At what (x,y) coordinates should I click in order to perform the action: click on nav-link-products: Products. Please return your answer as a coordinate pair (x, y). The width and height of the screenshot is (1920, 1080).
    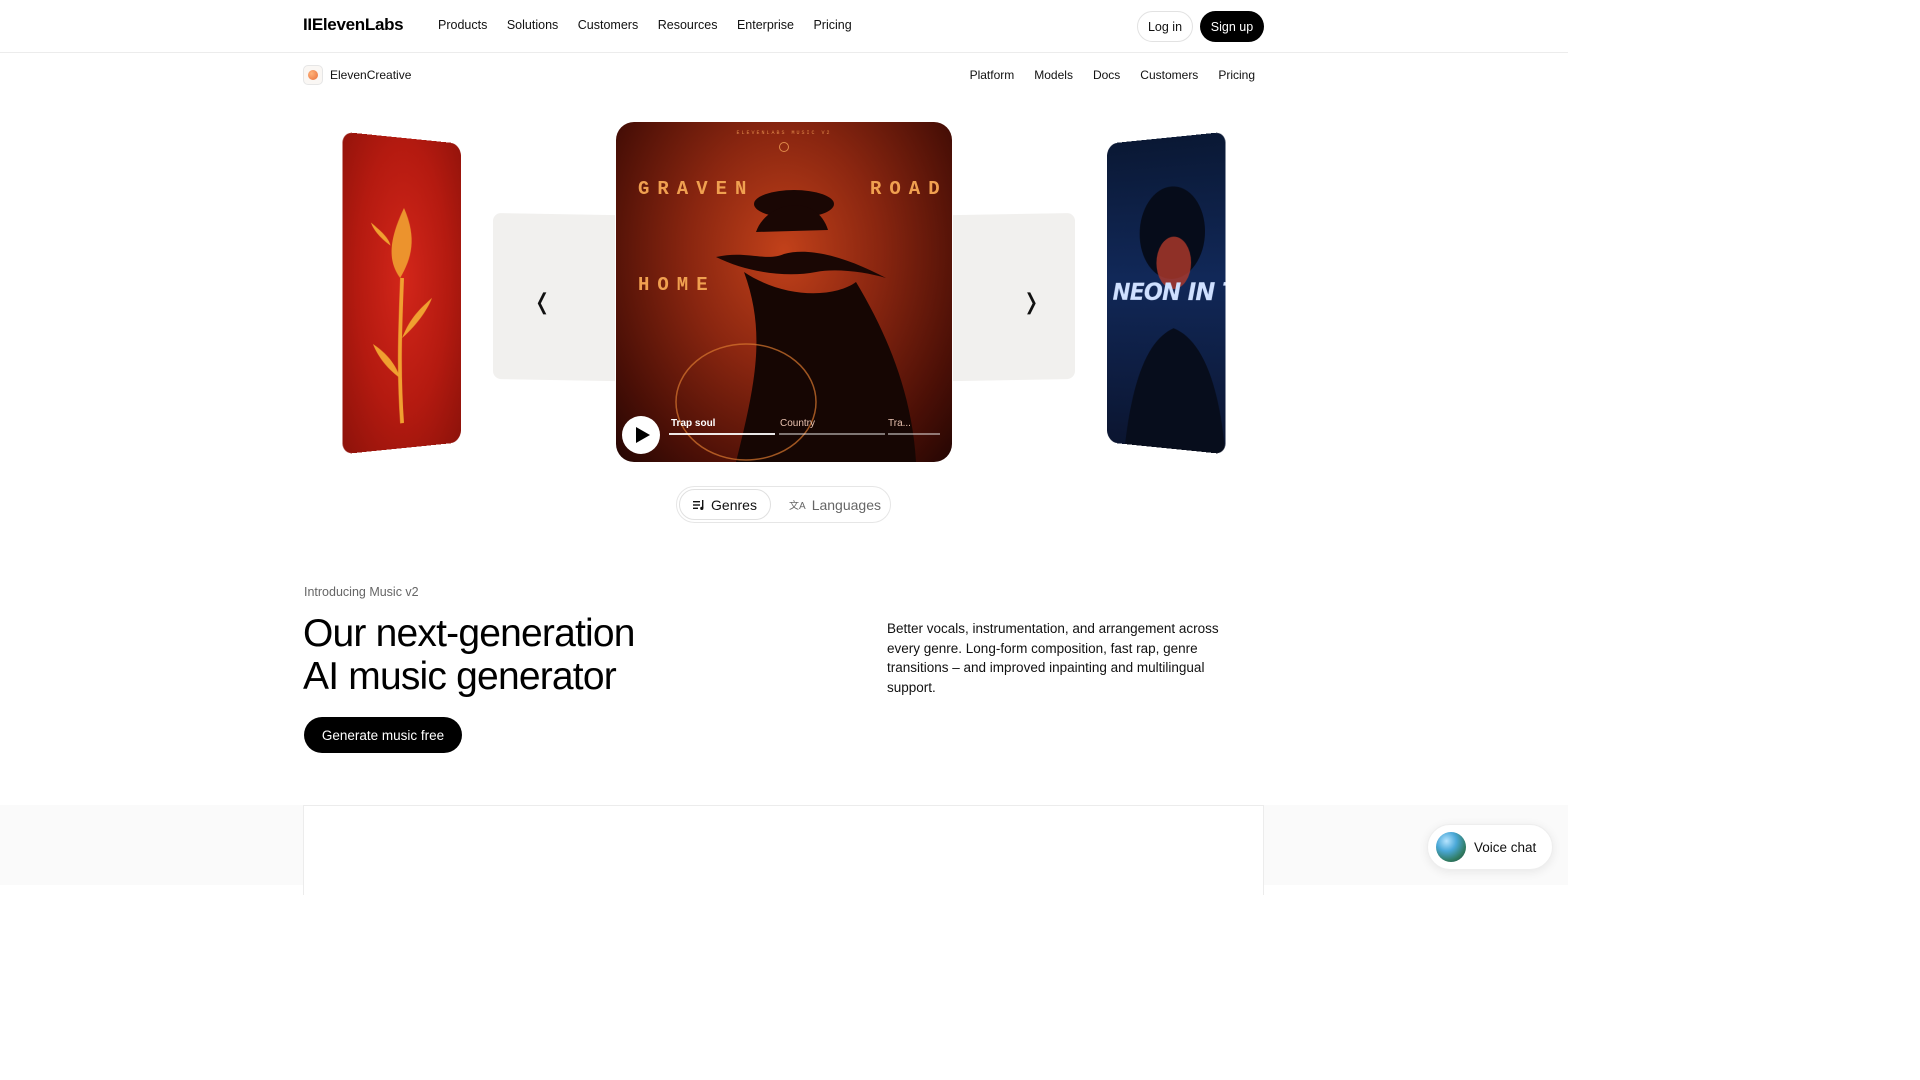
    Looking at the image, I should click on (462, 25).